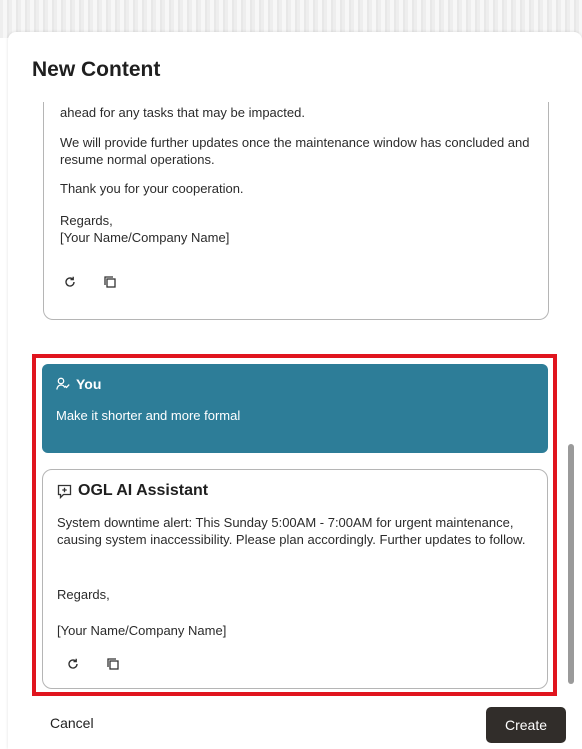 The height and width of the screenshot is (749, 582). What do you see at coordinates (83, 594) in the screenshot?
I see `ai-response-paragraph: Regards,` at bounding box center [83, 594].